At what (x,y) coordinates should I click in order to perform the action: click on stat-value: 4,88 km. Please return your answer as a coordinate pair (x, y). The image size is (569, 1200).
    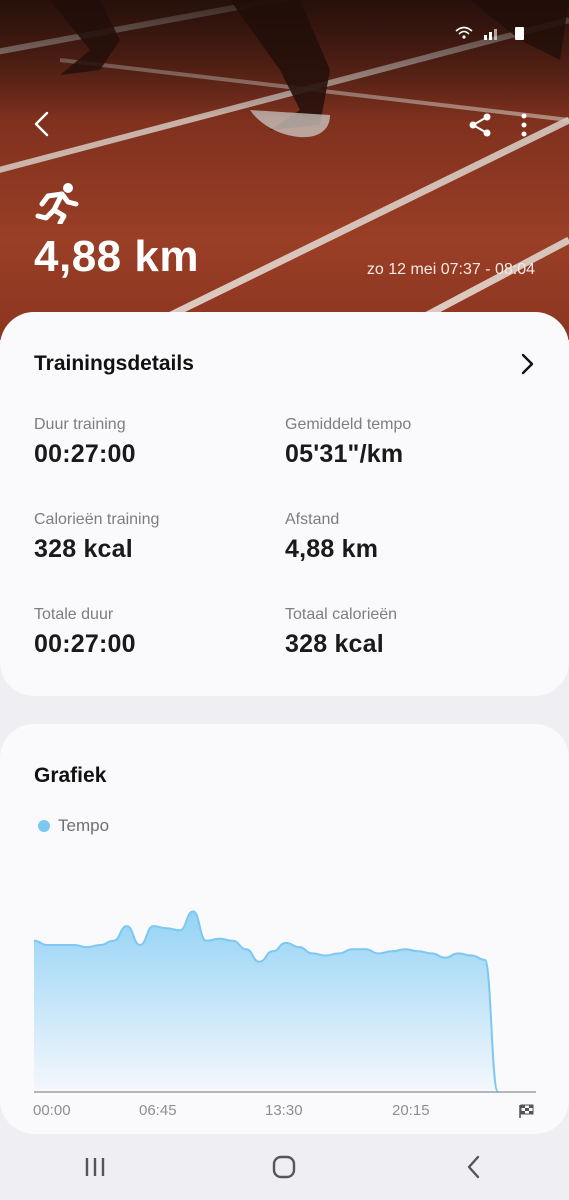
    Looking at the image, I should click on (332, 549).